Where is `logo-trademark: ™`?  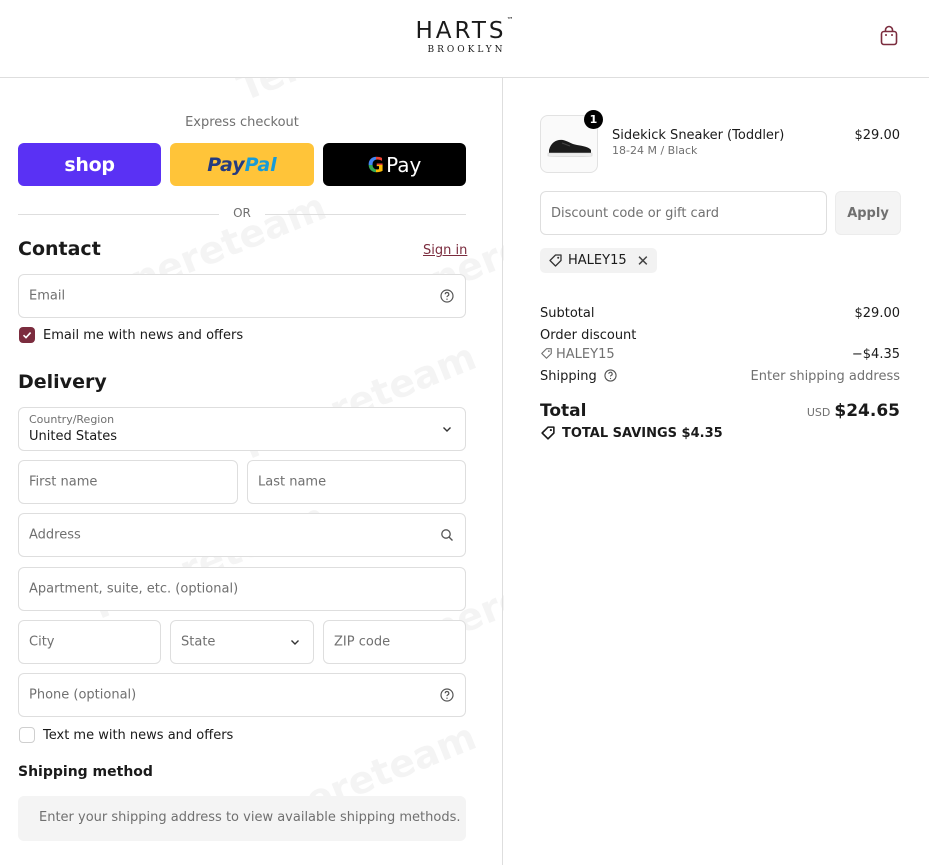
logo-trademark: ™ is located at coordinates (510, 20).